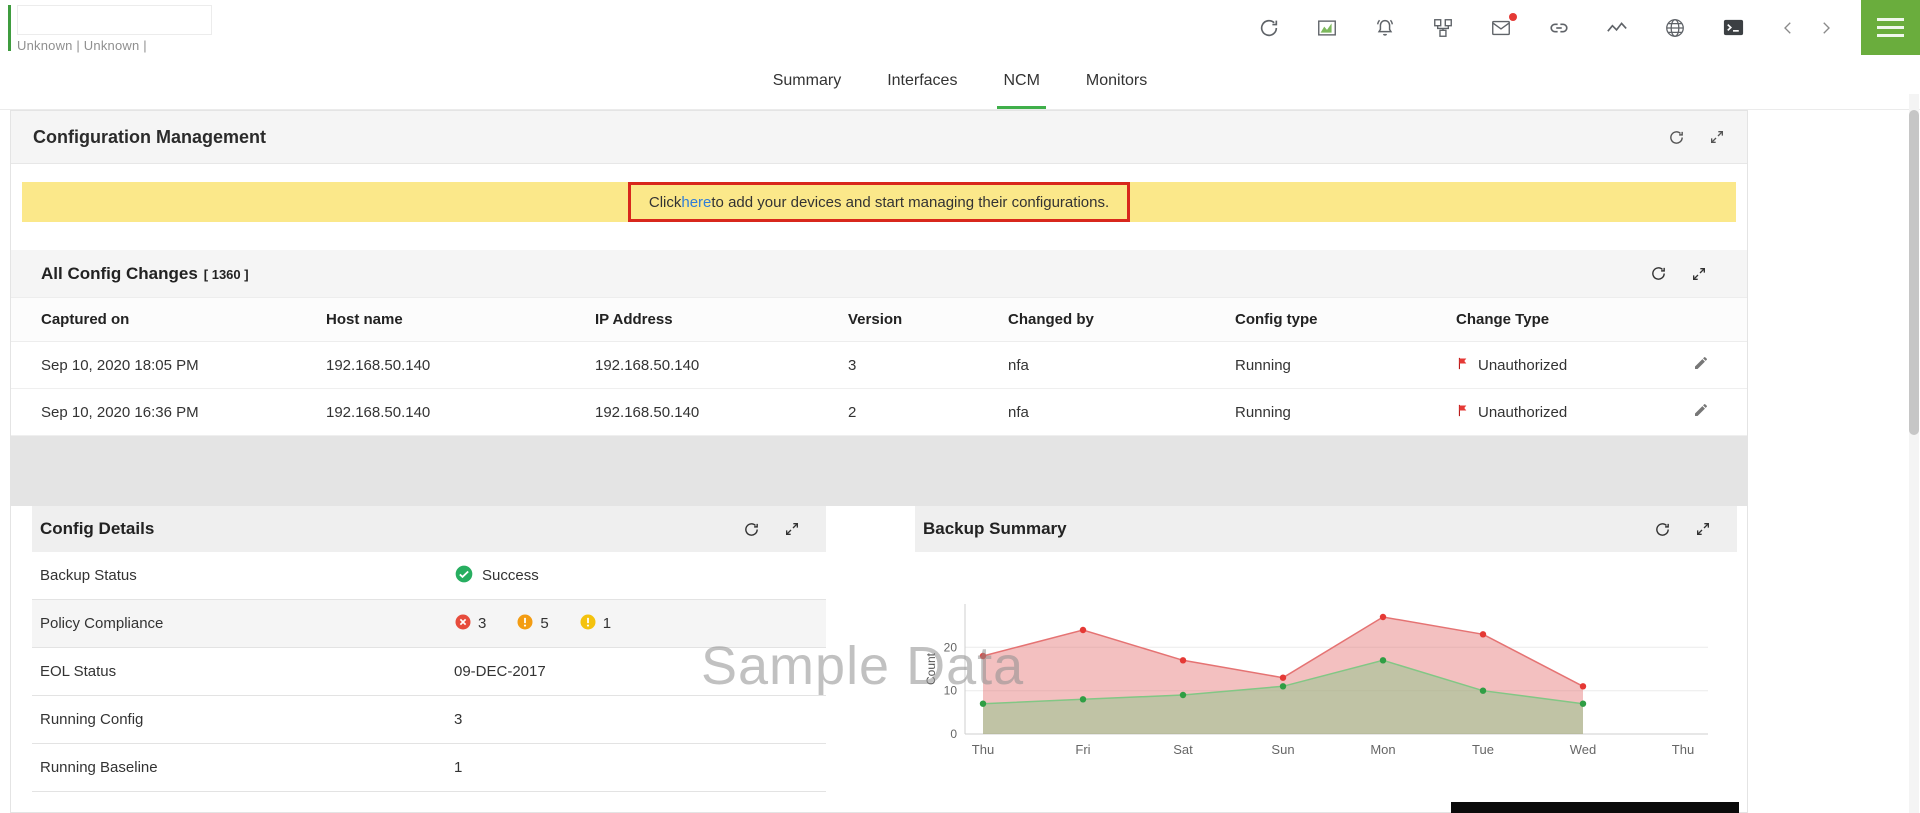 Image resolution: width=1920 pixels, height=813 pixels. I want to click on page-title: Configuration Management, so click(149, 136).